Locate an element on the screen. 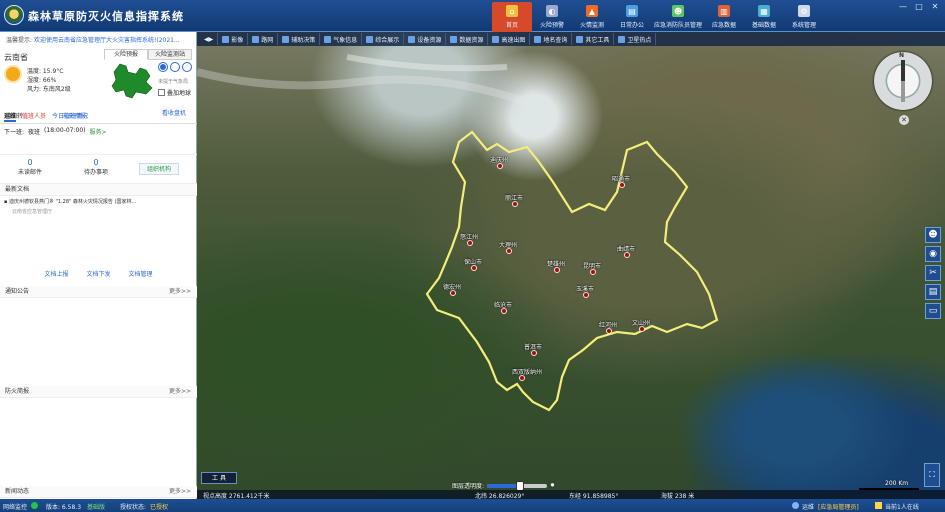  edition: 基础版 is located at coordinates (96, 507).